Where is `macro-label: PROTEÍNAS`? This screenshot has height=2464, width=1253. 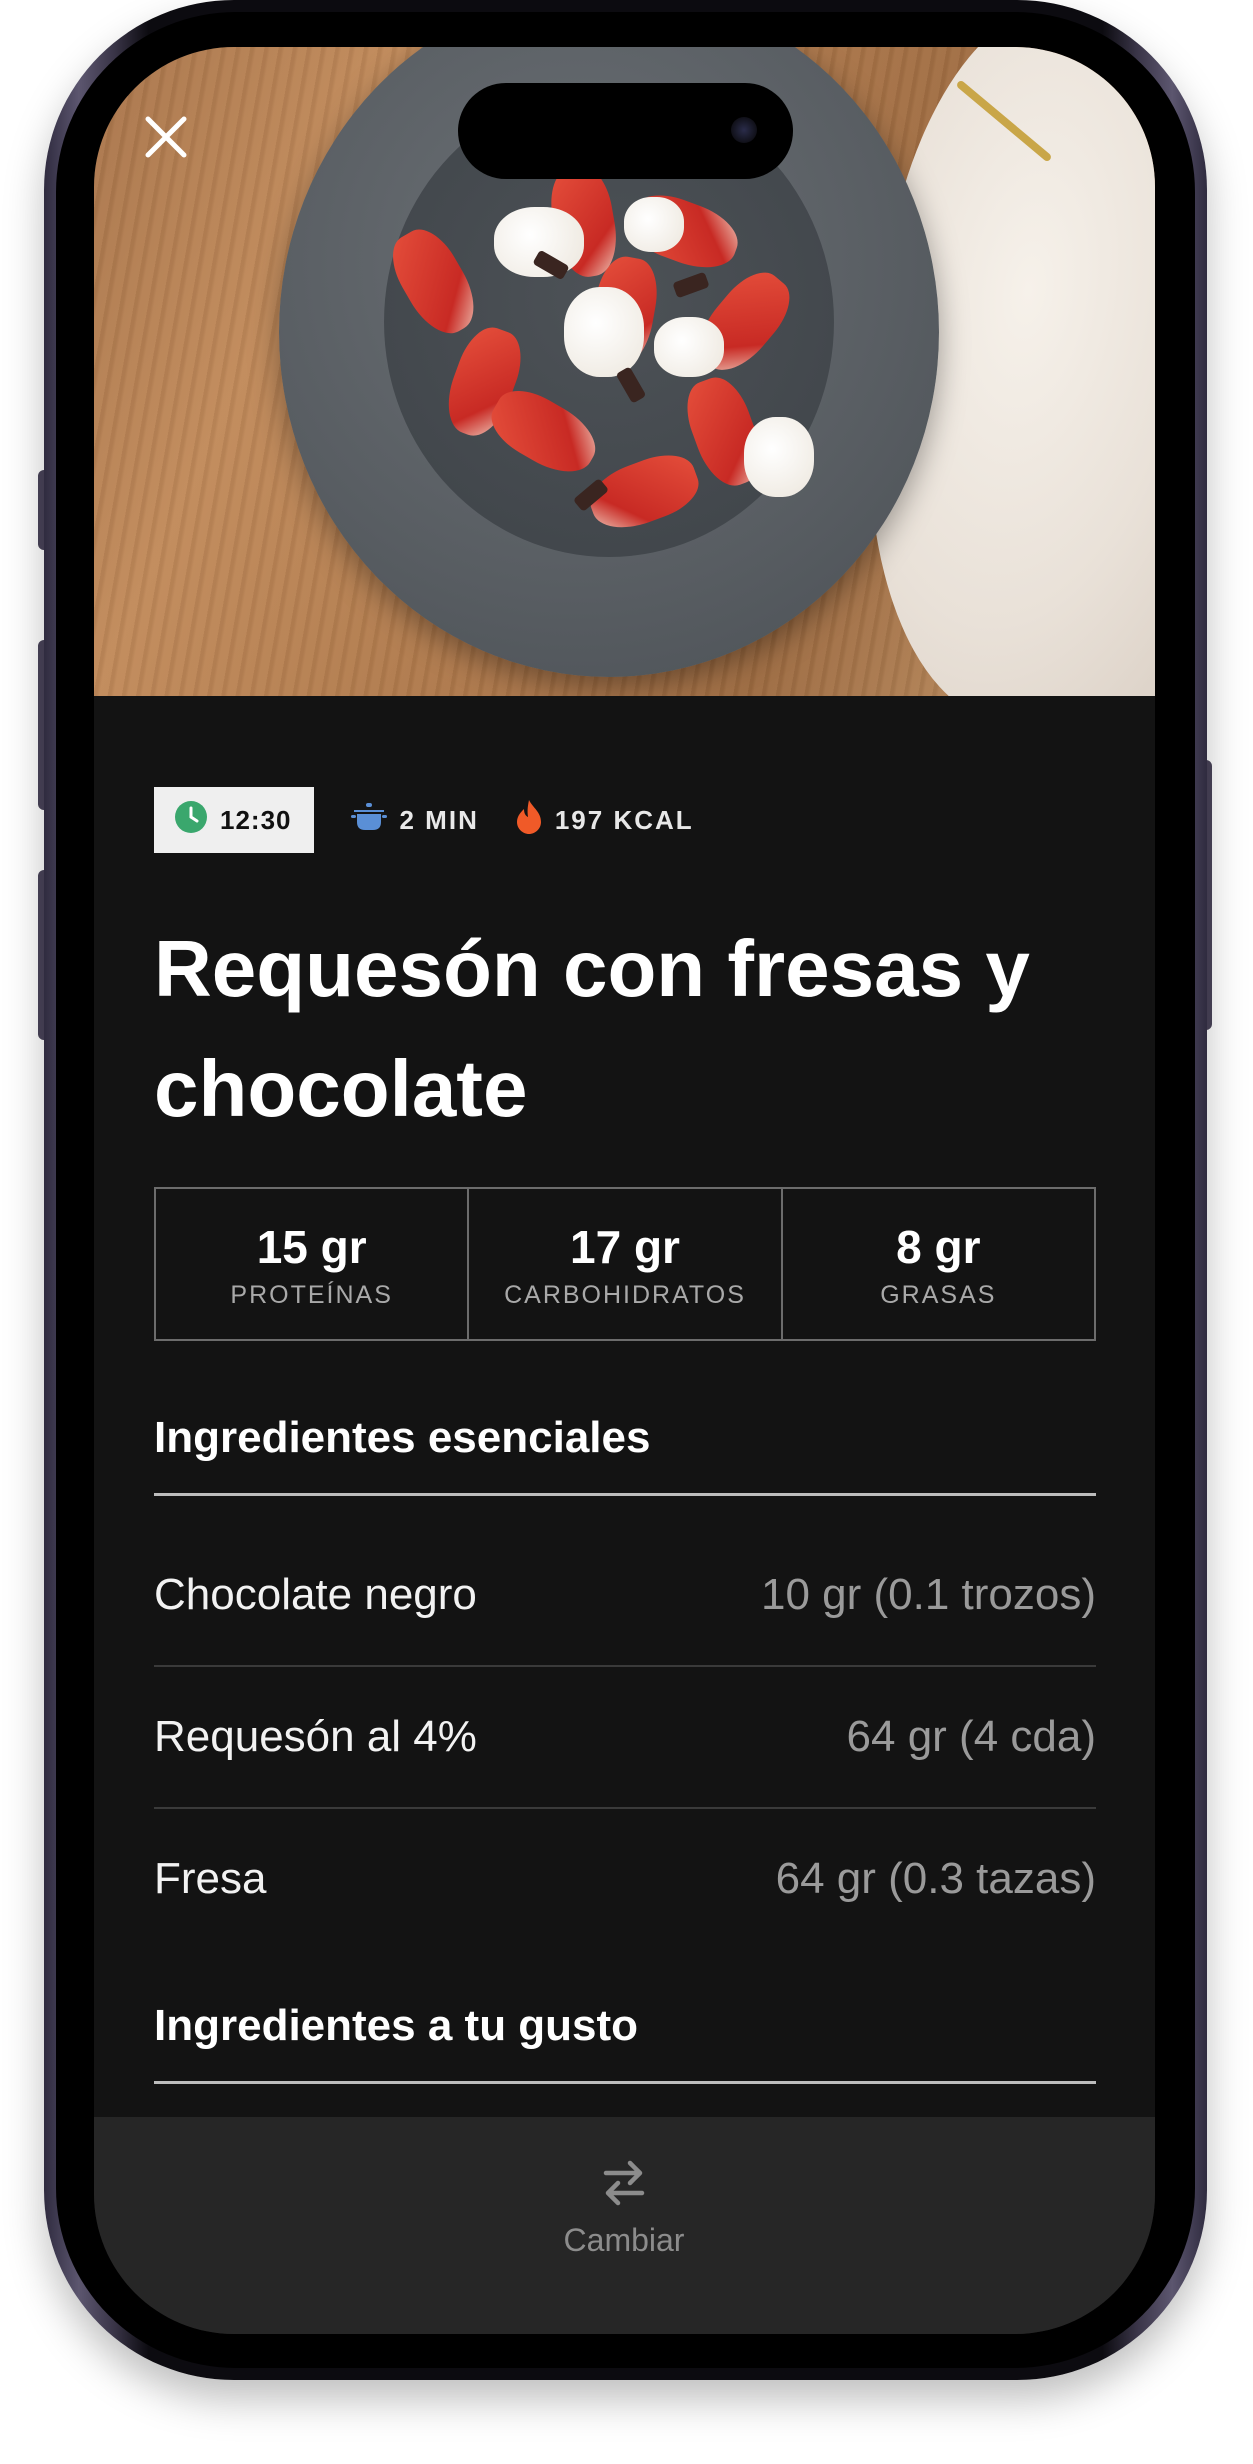
macro-label: PROTEÍNAS is located at coordinates (311, 1294).